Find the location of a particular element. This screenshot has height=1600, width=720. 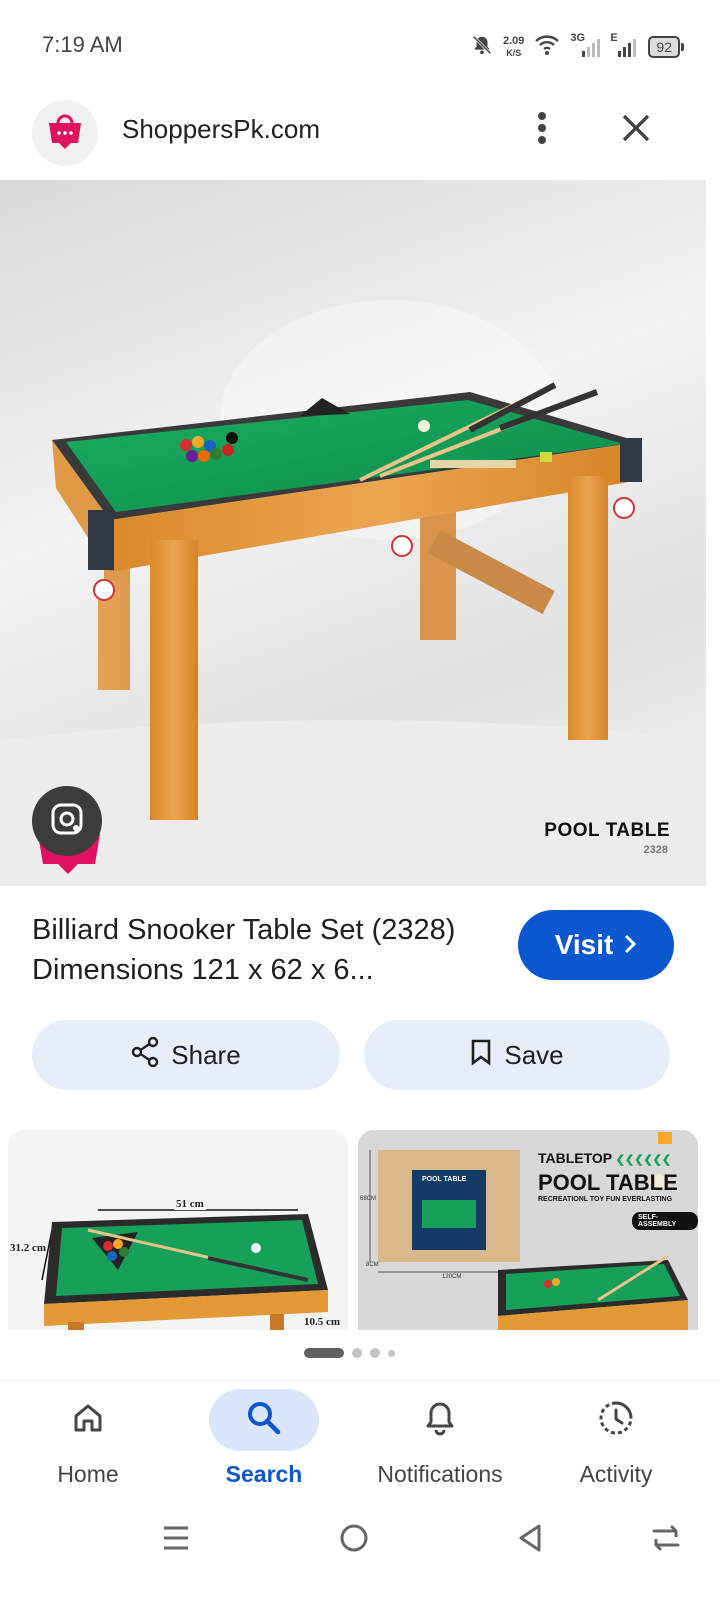

recents-button is located at coordinates (176, 1540).